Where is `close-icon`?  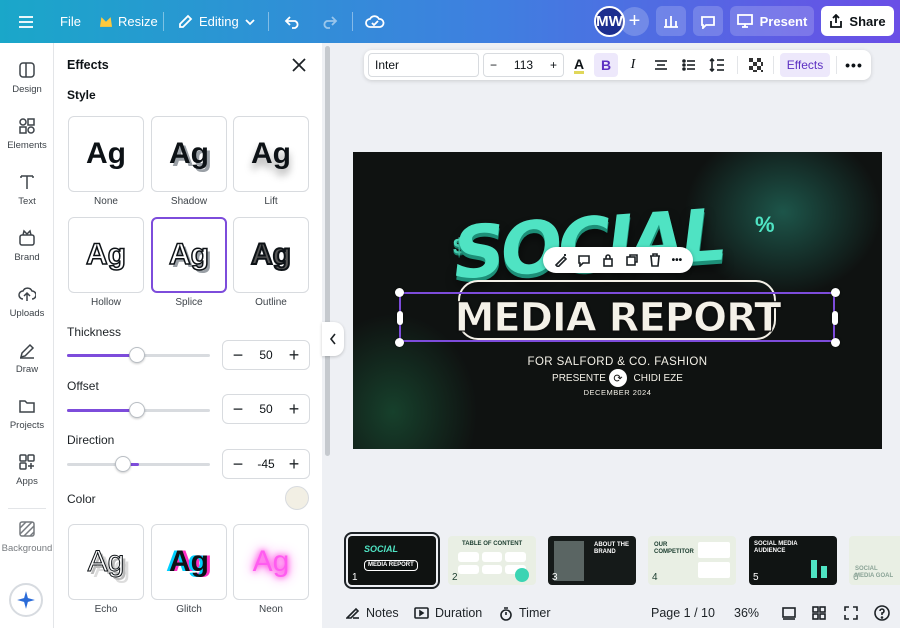
close-icon is located at coordinates (299, 65).